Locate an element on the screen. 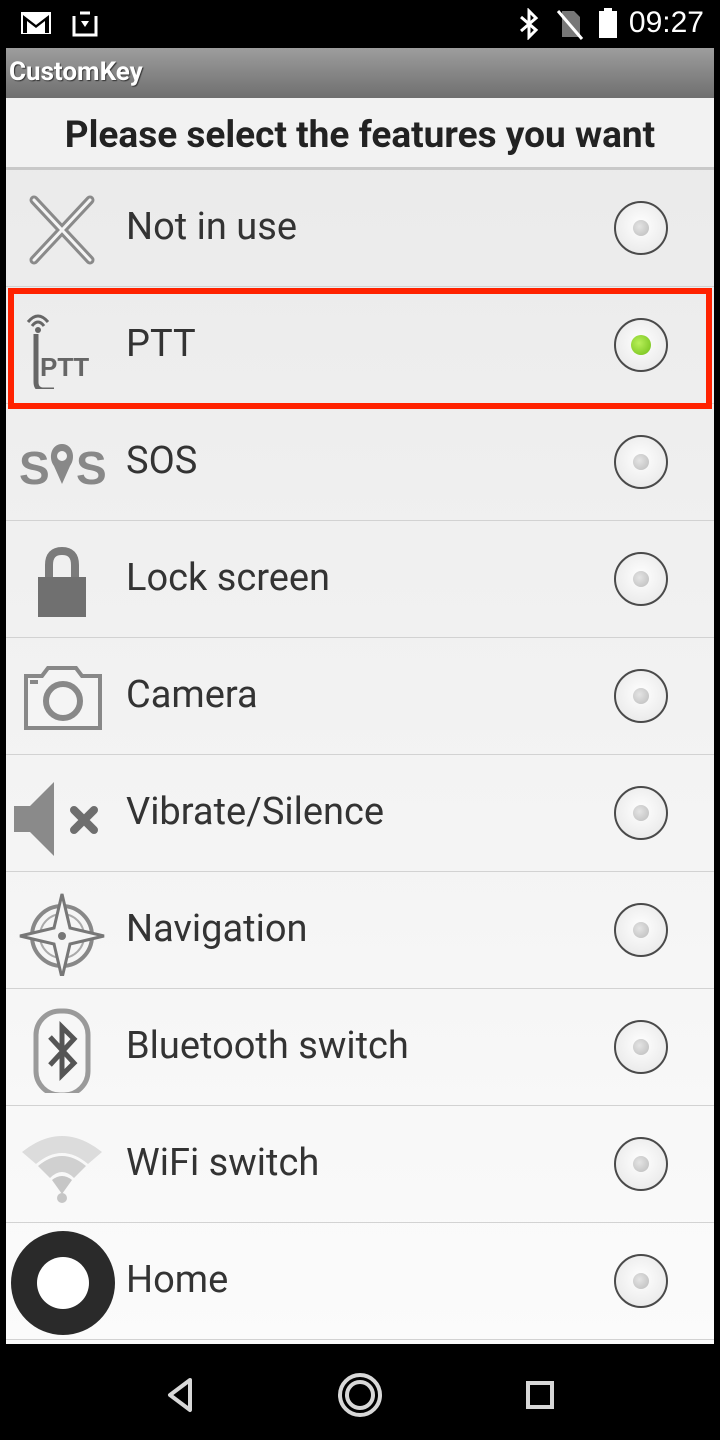 The width and height of the screenshot is (720, 1440). home-ring-icon is located at coordinates (63, 1283).